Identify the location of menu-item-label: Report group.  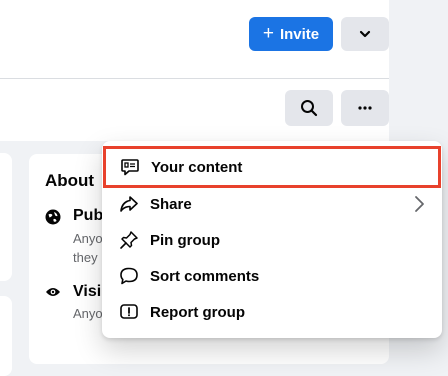
(197, 312).